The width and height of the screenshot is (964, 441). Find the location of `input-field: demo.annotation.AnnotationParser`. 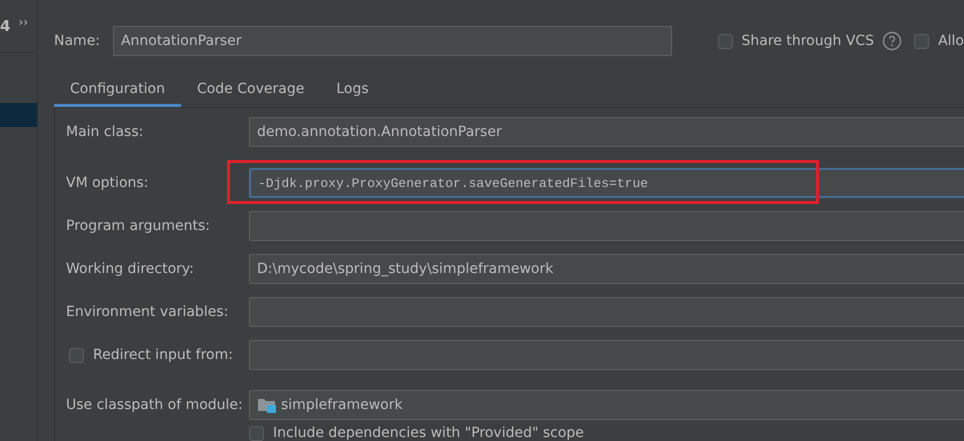

input-field: demo.annotation.AnnotationParser is located at coordinates (606, 132).